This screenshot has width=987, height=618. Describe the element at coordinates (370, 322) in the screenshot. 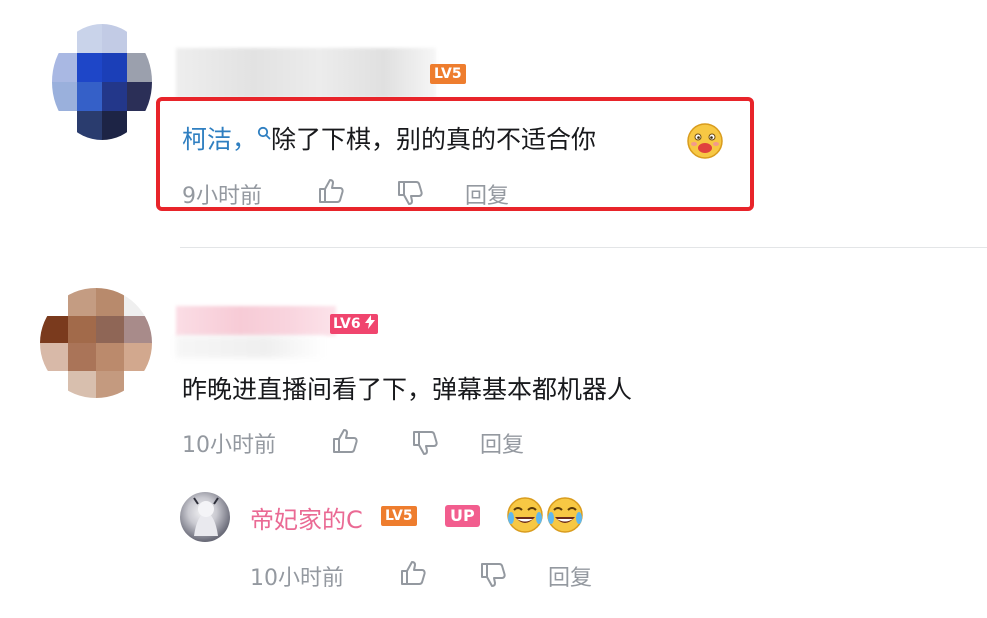

I see `lightning-icon` at that location.